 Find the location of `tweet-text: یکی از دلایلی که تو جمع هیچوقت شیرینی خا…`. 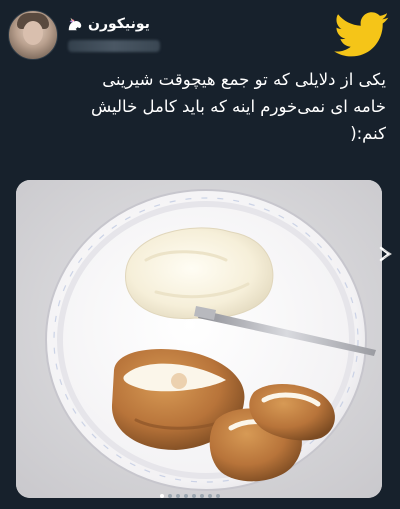

tweet-text: یکی از دلایلی که تو جمع هیچوقت شیرینی خا… is located at coordinates (238, 106).